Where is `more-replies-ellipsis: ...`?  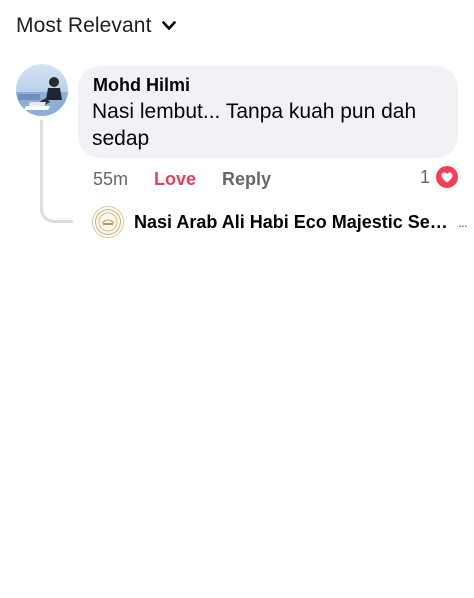 more-replies-ellipsis: ... is located at coordinates (463, 222).